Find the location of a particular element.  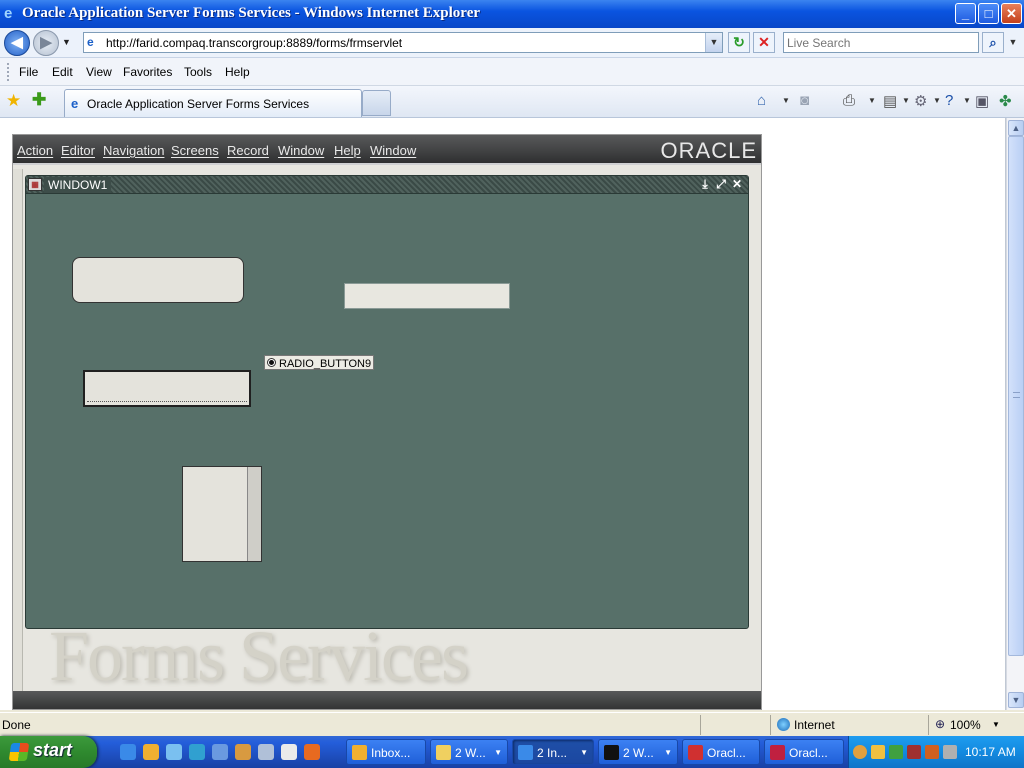

messenger-icon: ✤ is located at coordinates (1005, 101).